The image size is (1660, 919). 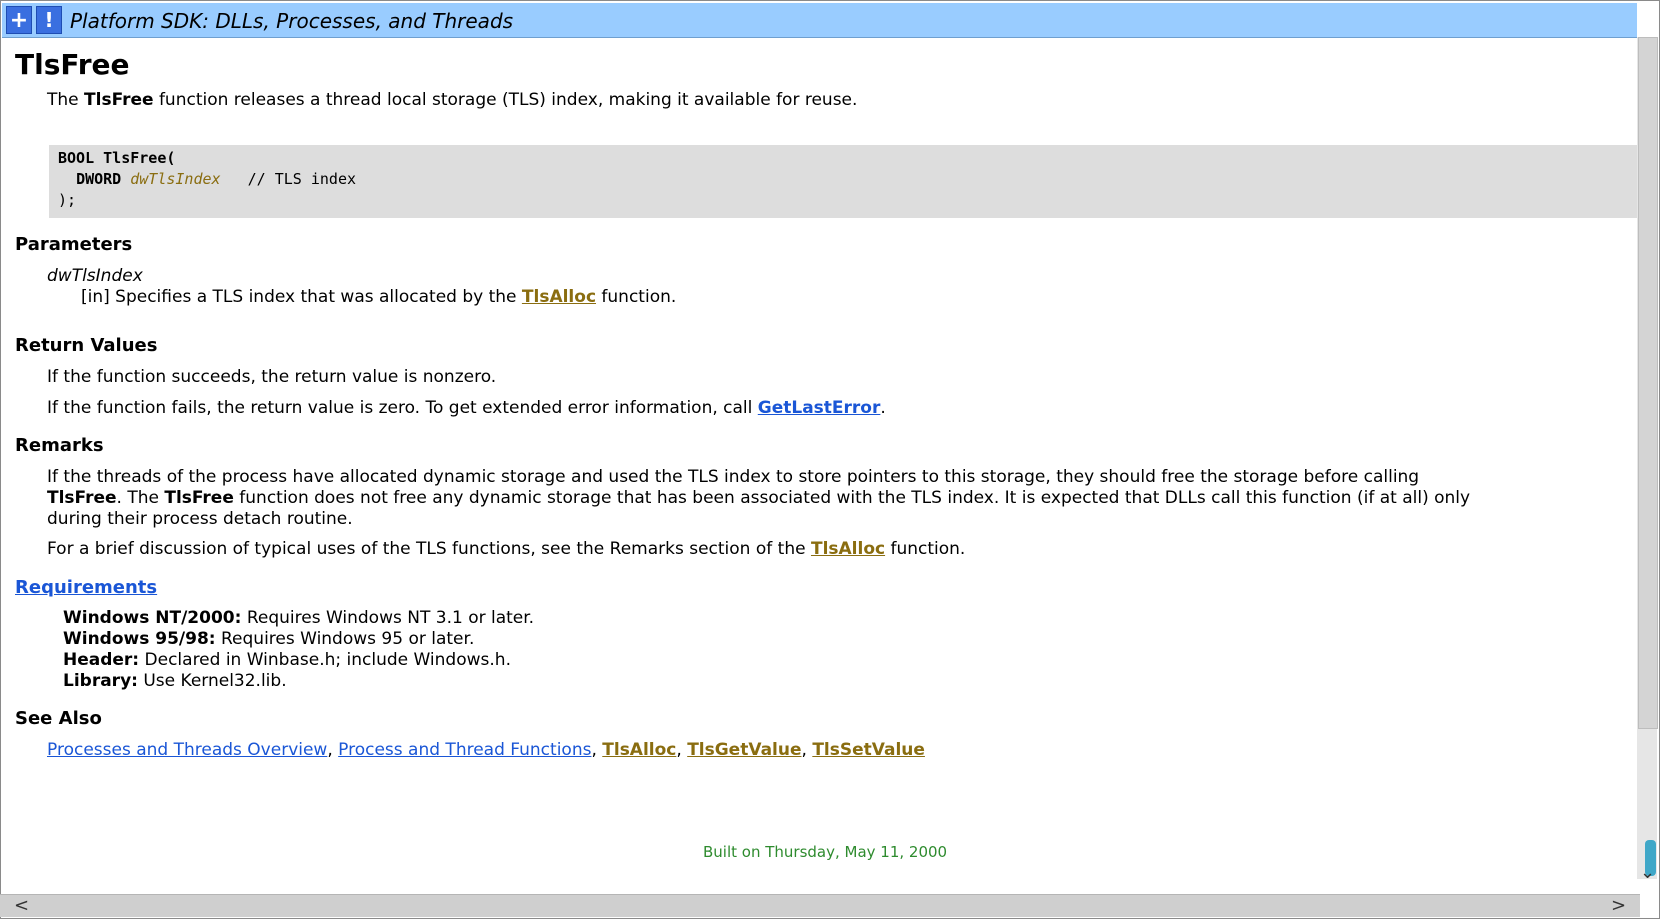 I want to click on remarks-heading: Remarks, so click(x=59, y=445).